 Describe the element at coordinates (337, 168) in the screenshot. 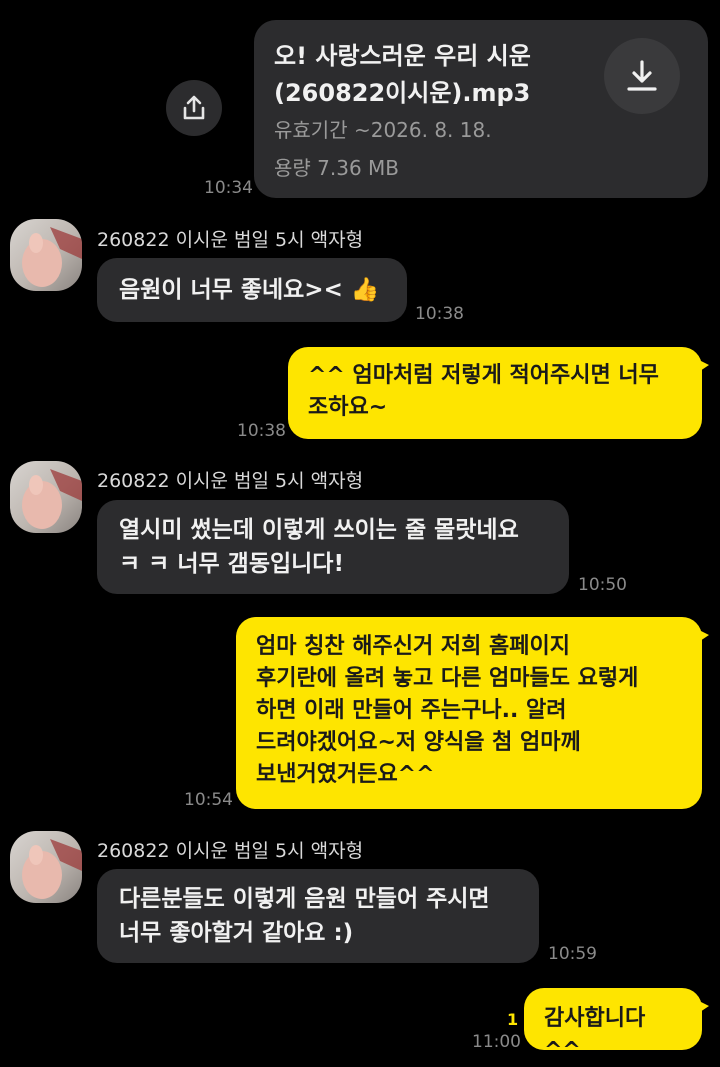

I see `file-size: 용량 7.36 MB` at that location.